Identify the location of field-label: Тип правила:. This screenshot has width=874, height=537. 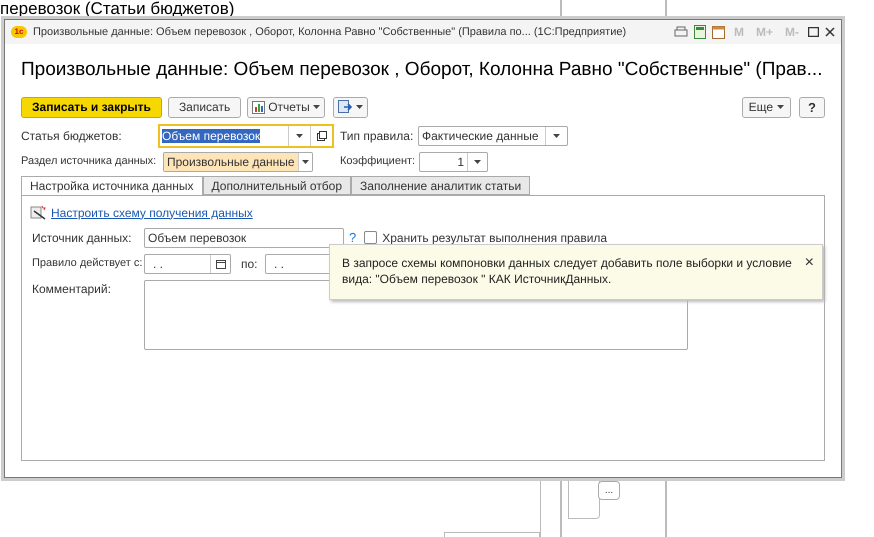
(377, 136).